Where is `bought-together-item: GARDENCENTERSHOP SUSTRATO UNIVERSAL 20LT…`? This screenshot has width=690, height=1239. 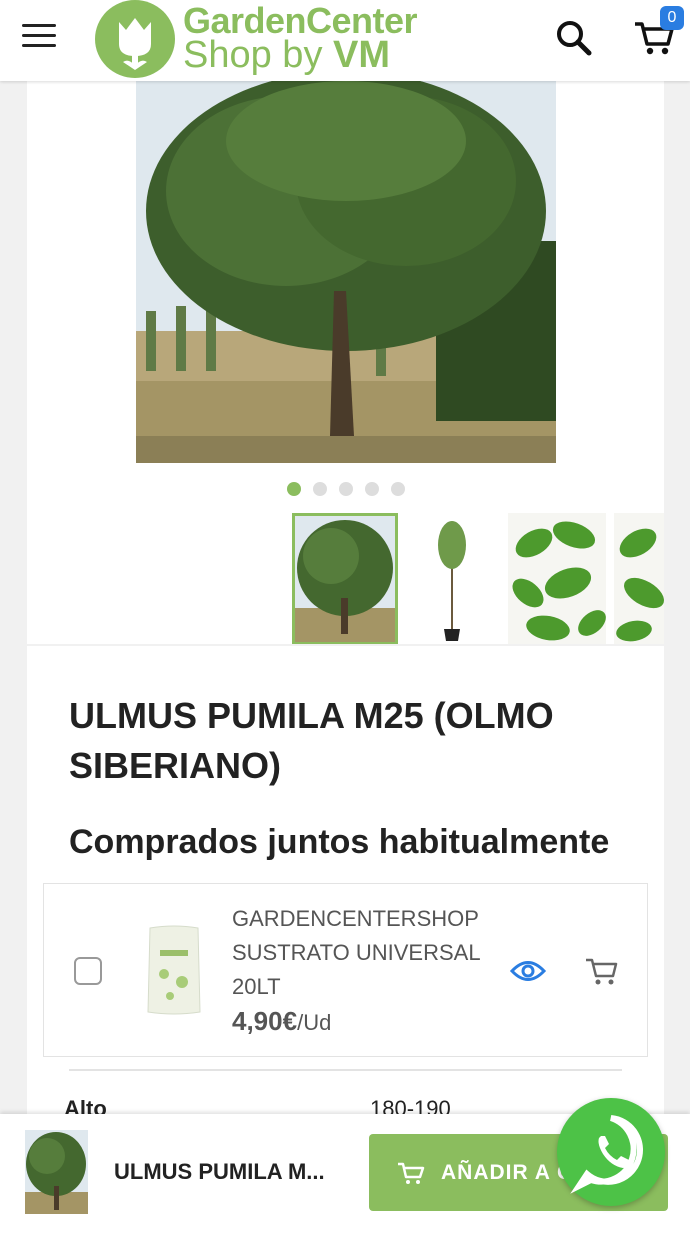
bought-together-item: GARDENCENTERSHOP SUSTRATO UNIVERSAL 20LT… is located at coordinates (345, 970).